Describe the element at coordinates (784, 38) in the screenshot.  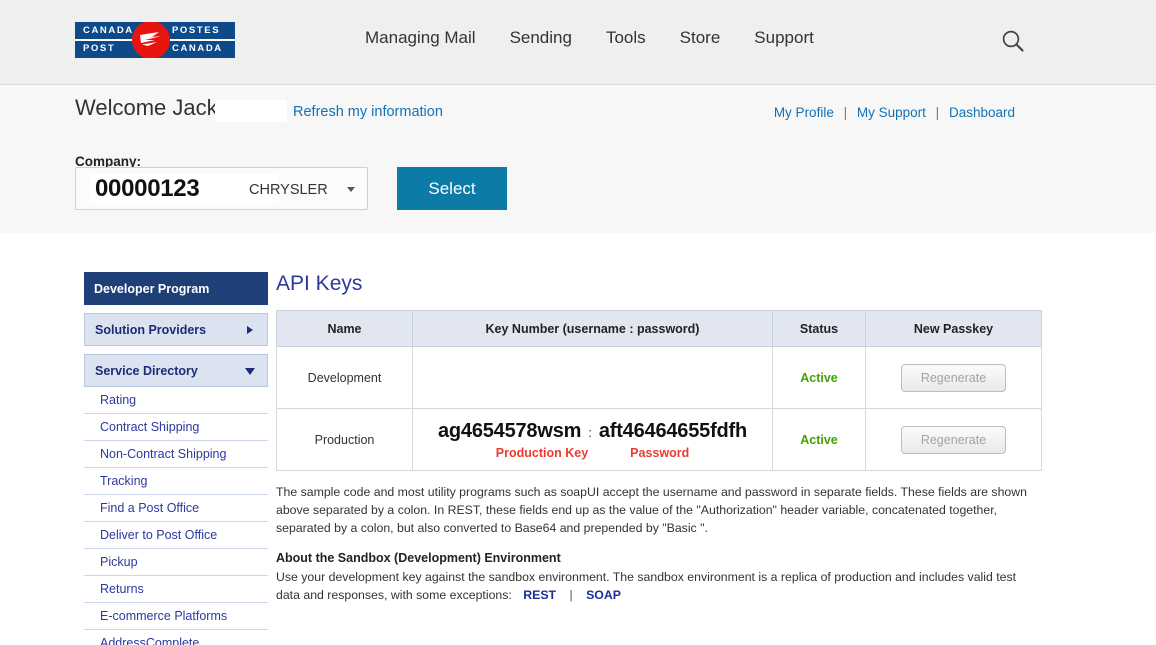
I see `nav-item-support: Support` at that location.